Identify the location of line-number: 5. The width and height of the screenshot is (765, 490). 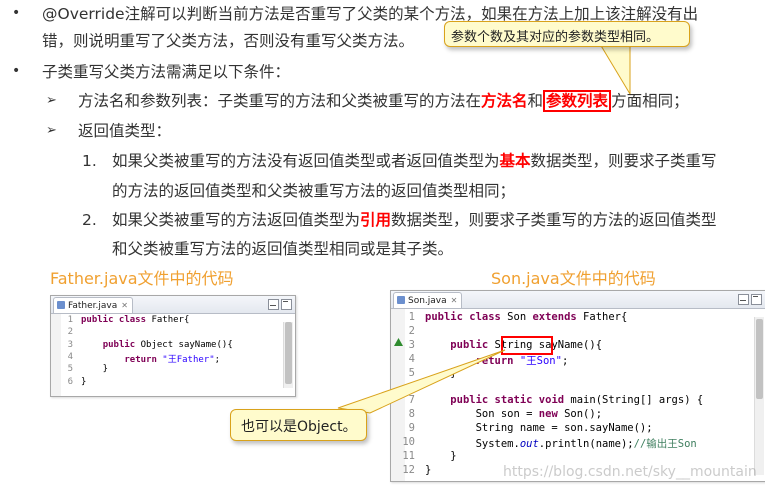
(70, 369).